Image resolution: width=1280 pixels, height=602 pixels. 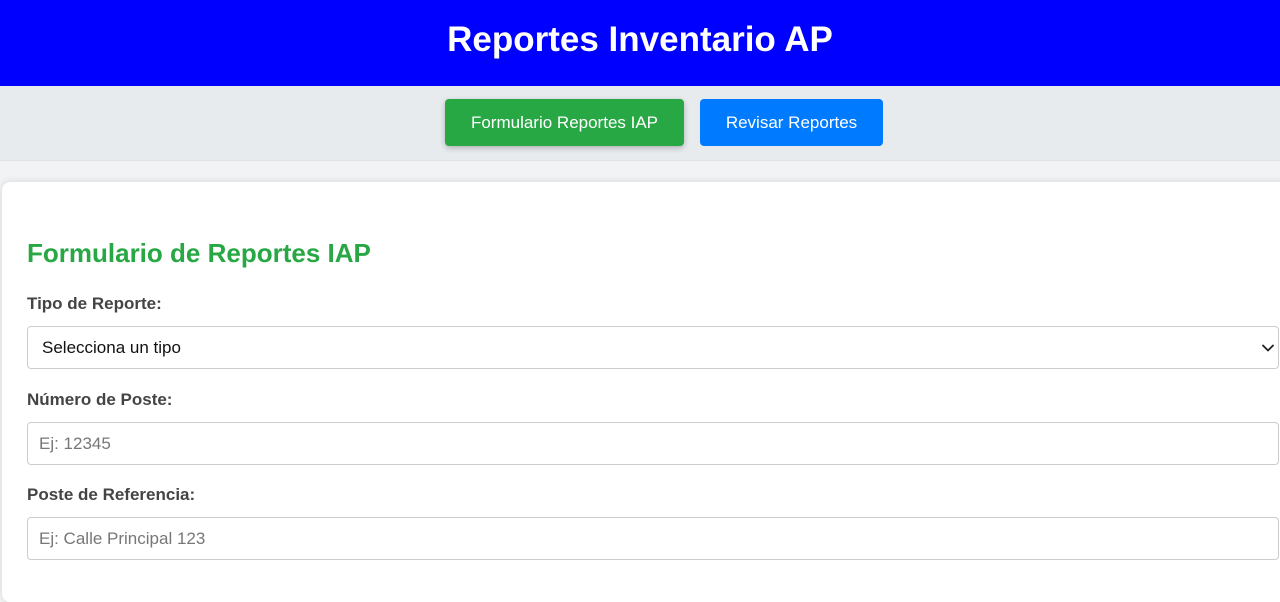 I want to click on pole-number-input: Ej: 12345, so click(x=653, y=443).